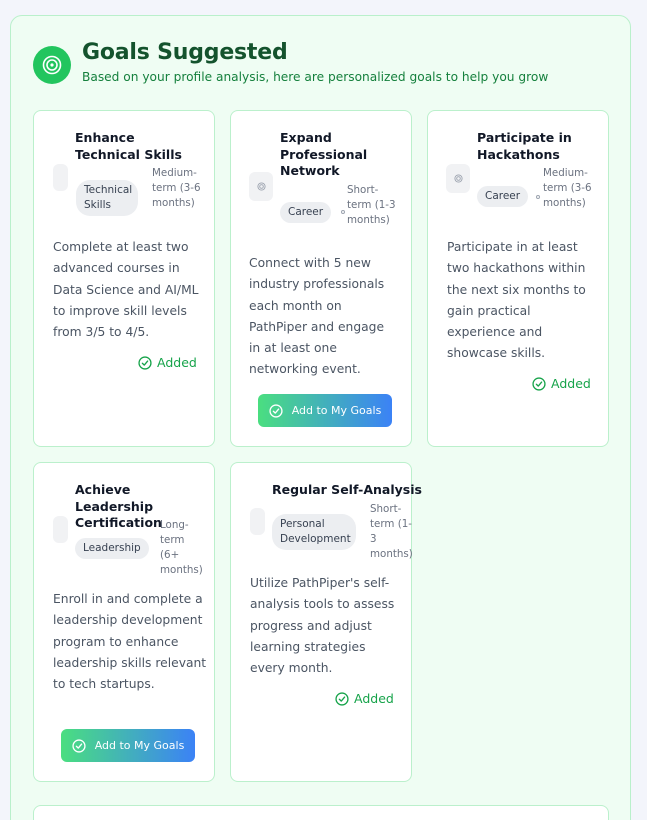  I want to click on goal-title: Enhance Technical Skills, so click(128, 146).